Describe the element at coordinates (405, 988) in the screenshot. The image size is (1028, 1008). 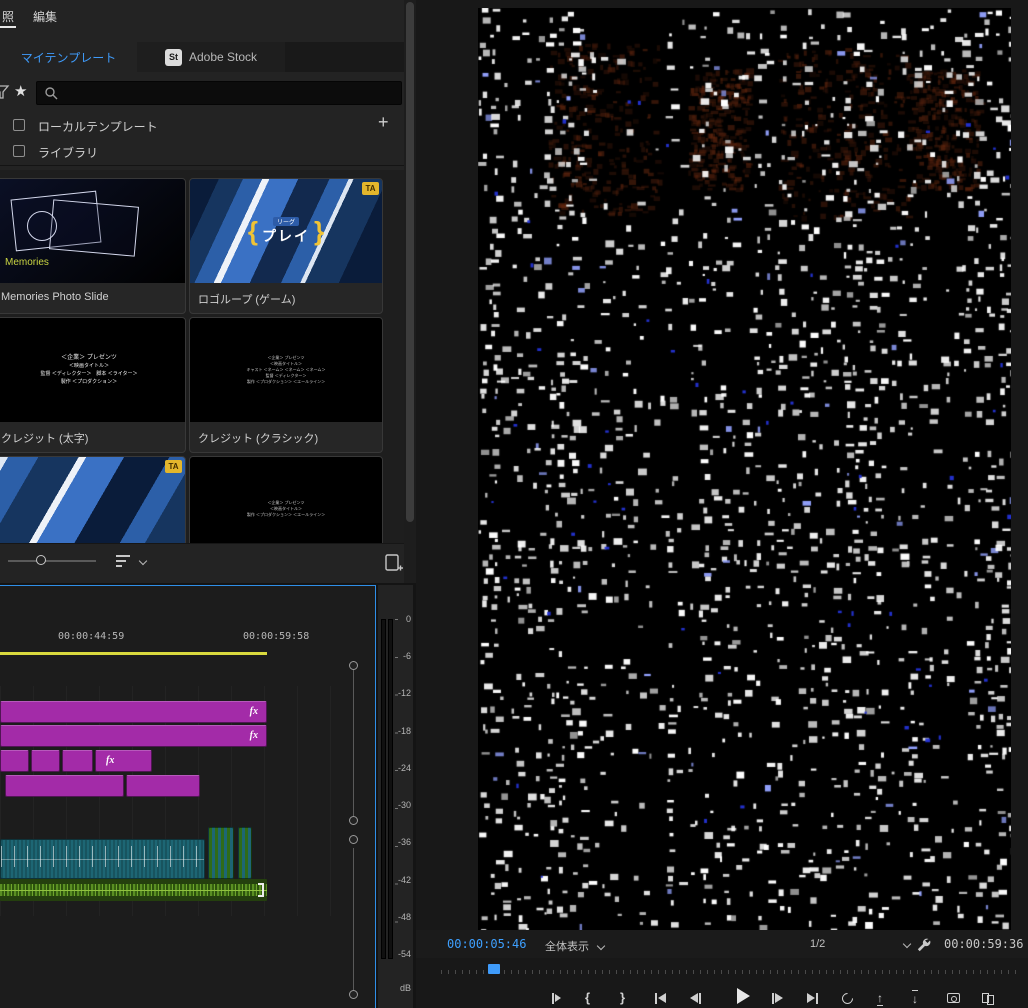
I see `meter-unit-label: dB` at that location.